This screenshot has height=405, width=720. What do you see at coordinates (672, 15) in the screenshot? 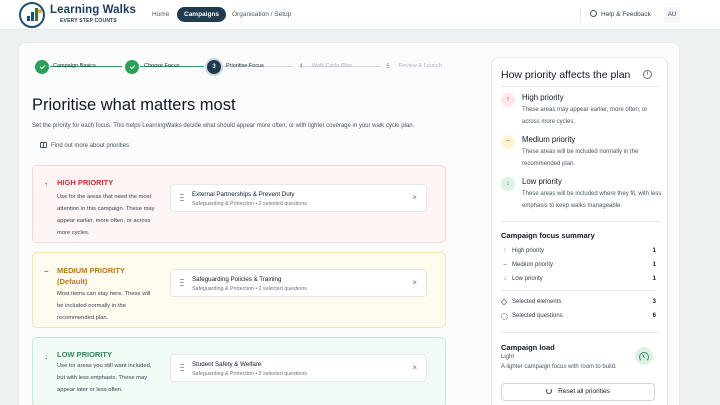
I see `user-avatar: AU` at bounding box center [672, 15].